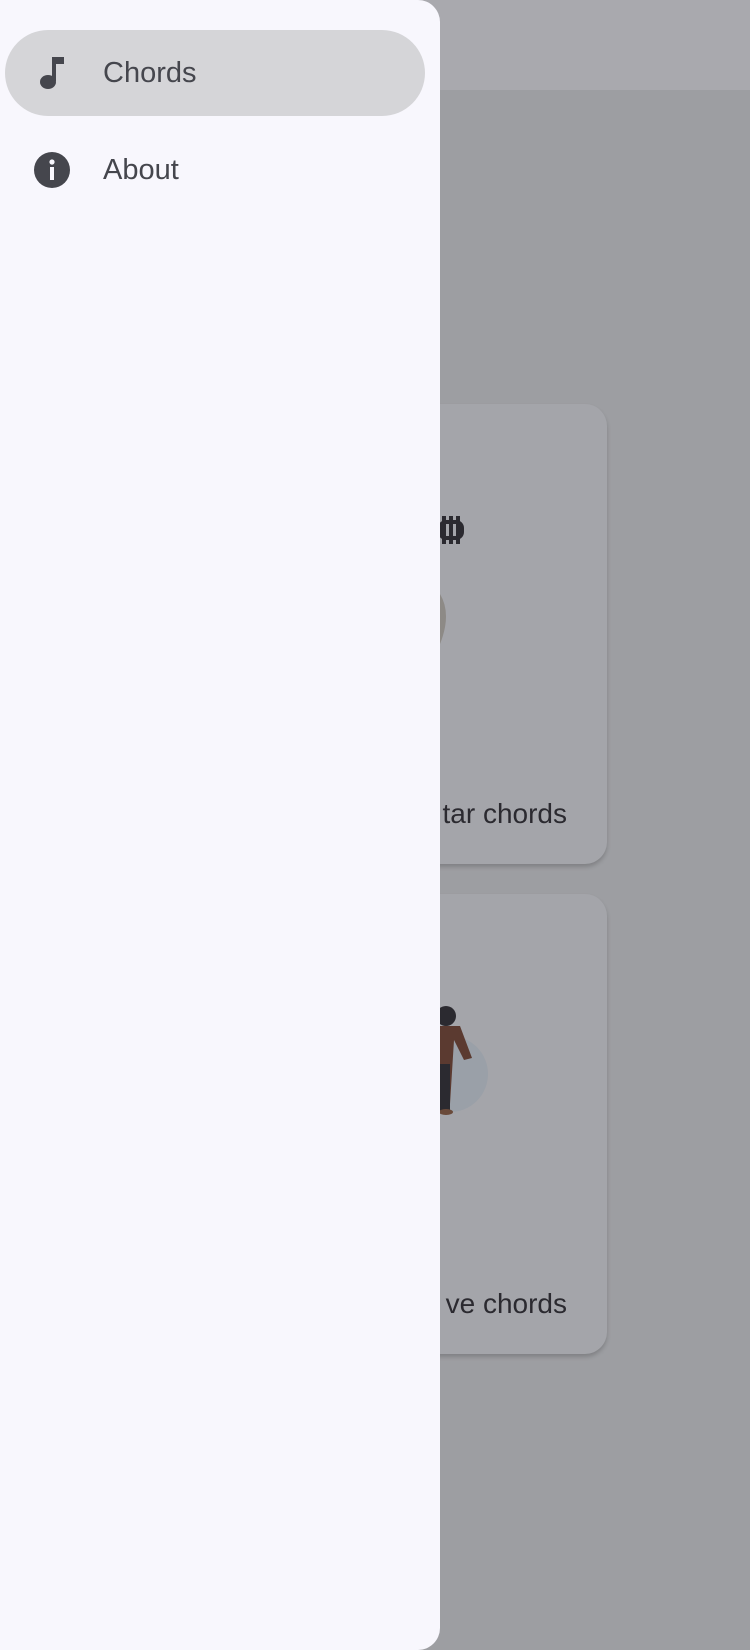 The image size is (750, 1650). Describe the element at coordinates (506, 1303) in the screenshot. I see `card-subtitle: ve chords` at that location.